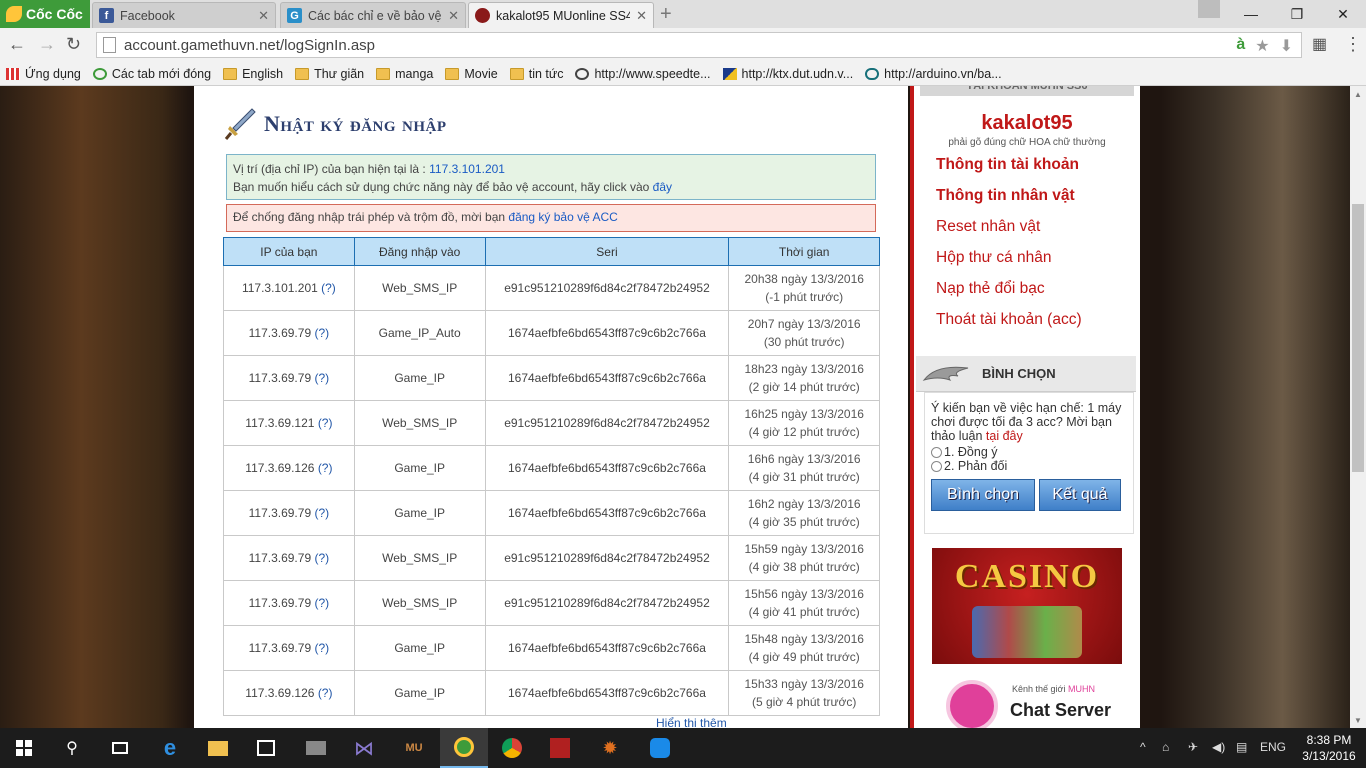 The height and width of the screenshot is (768, 1366). I want to click on star-icon: ★, so click(1262, 46).